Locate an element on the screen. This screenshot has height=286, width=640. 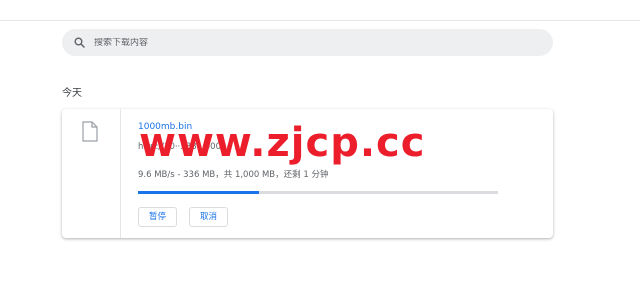
progress-bar is located at coordinates (318, 192).